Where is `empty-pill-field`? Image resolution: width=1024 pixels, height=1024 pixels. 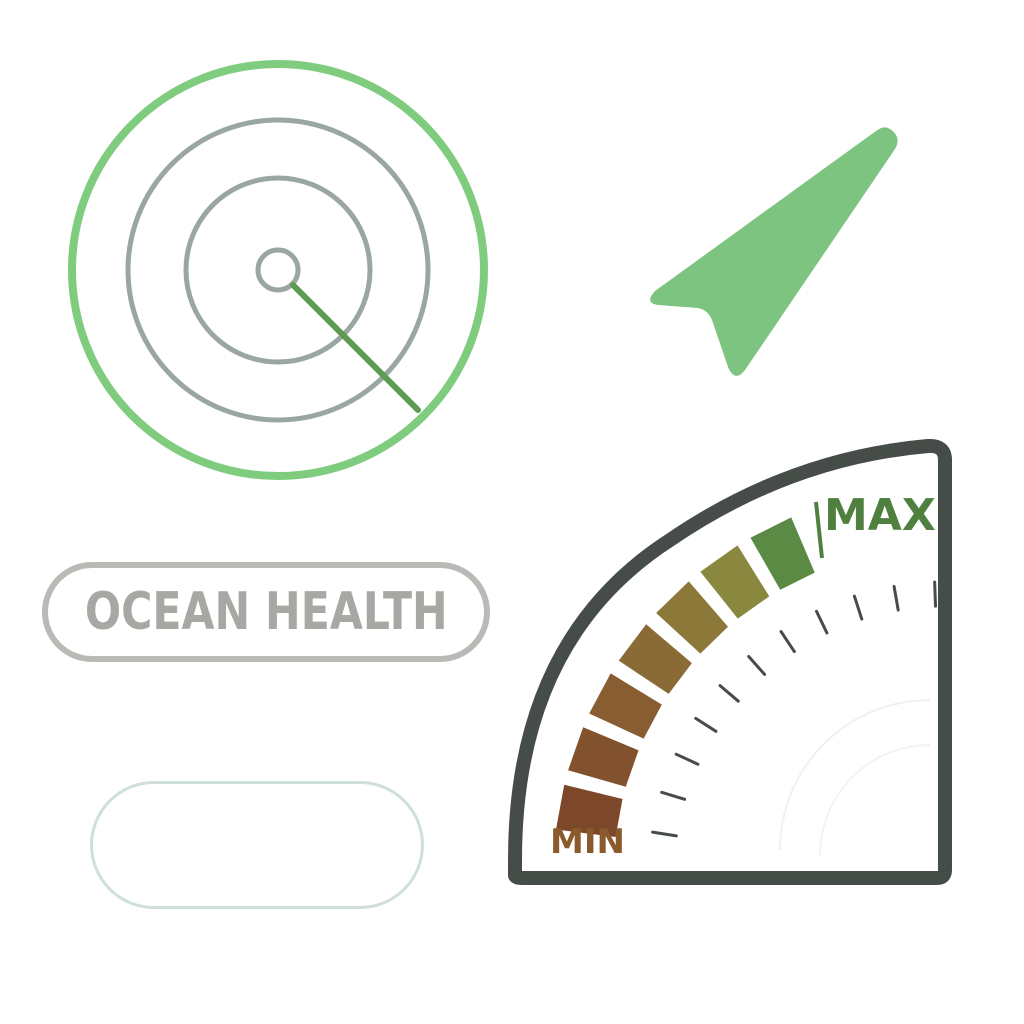 empty-pill-field is located at coordinates (257, 845).